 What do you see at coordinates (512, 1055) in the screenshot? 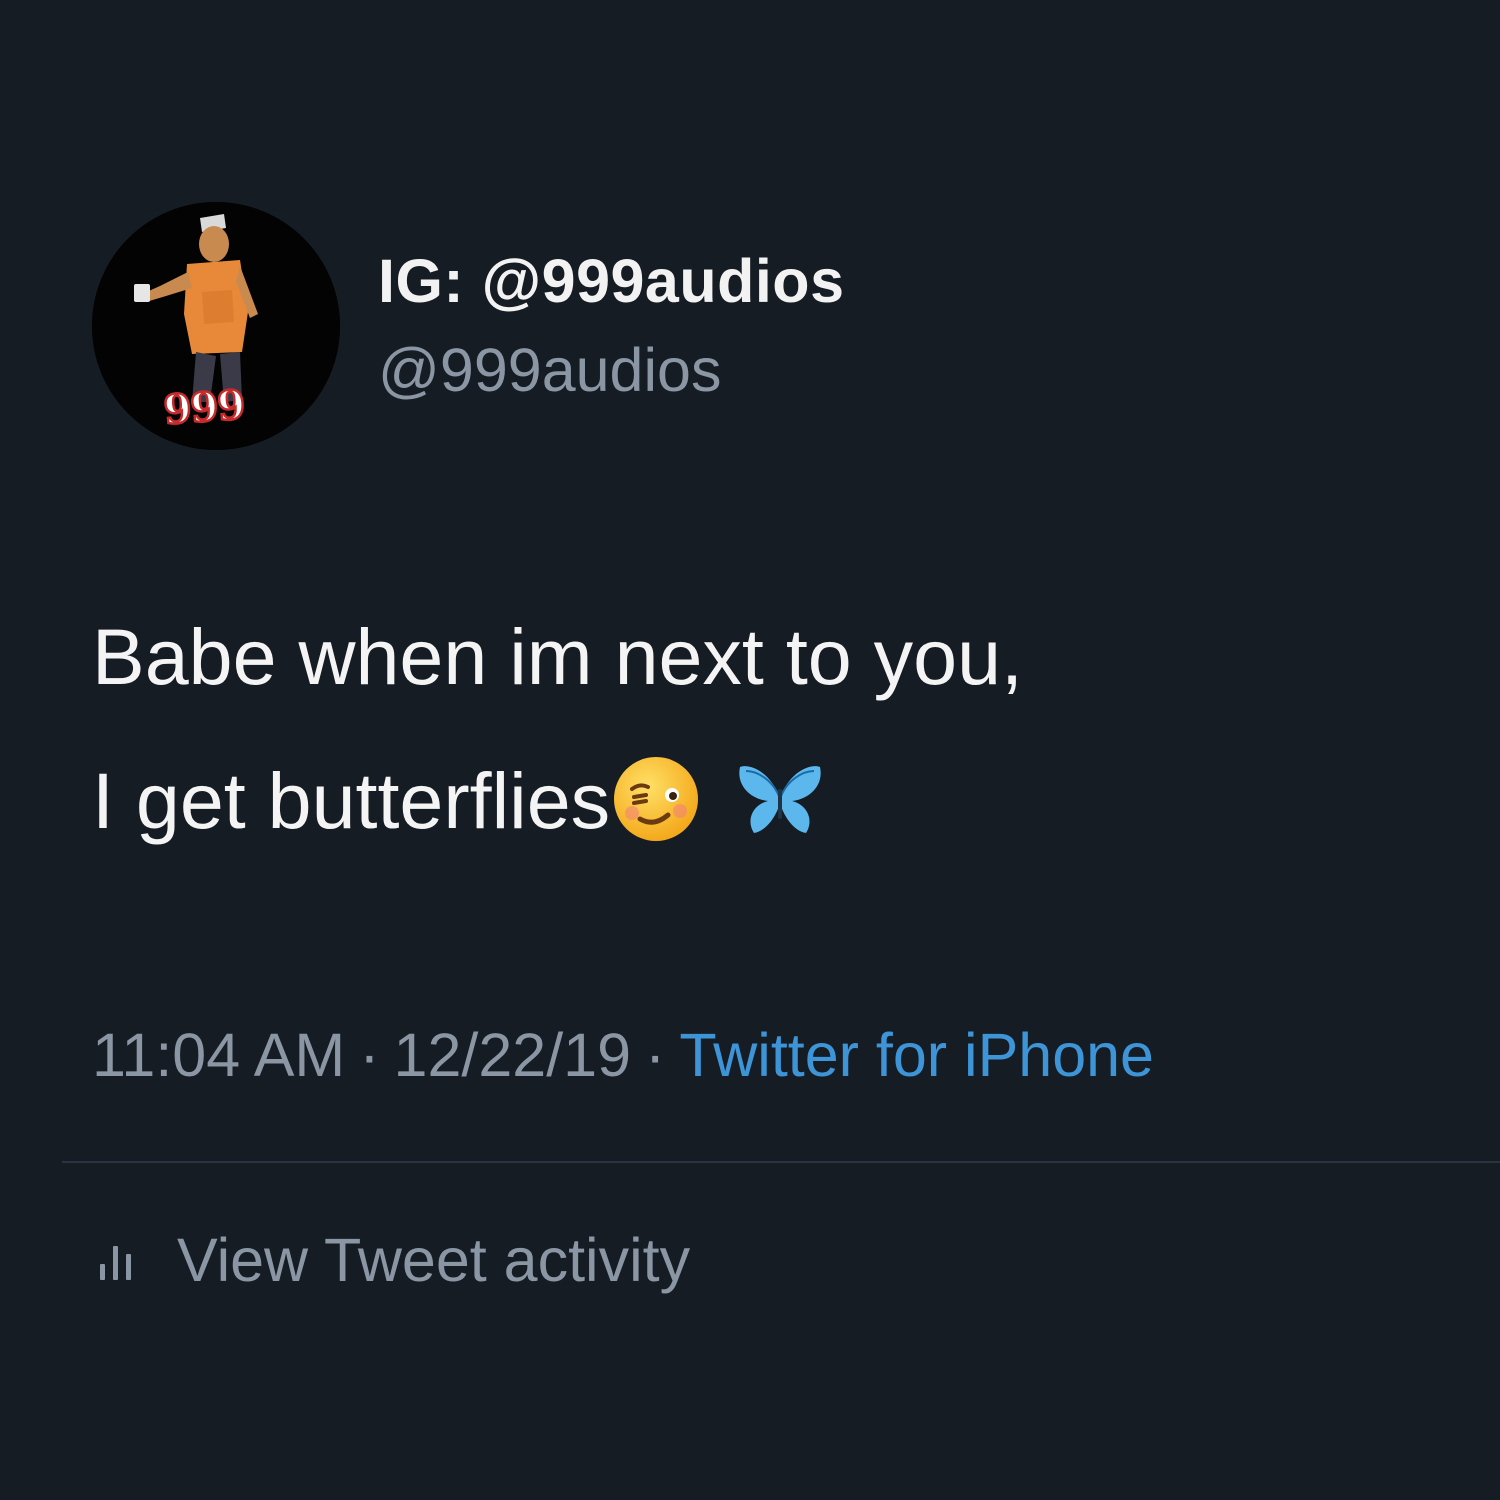
I see `tweet-date: 12/22/19` at bounding box center [512, 1055].